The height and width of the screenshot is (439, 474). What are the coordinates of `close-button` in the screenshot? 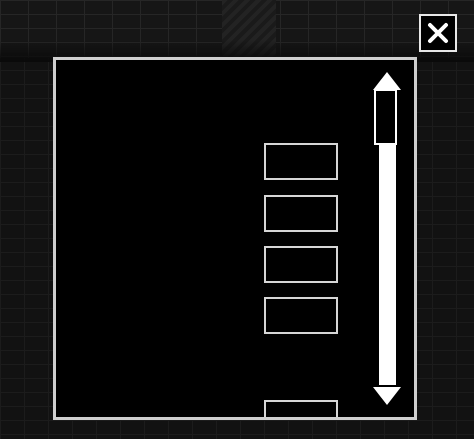 It's located at (438, 33).